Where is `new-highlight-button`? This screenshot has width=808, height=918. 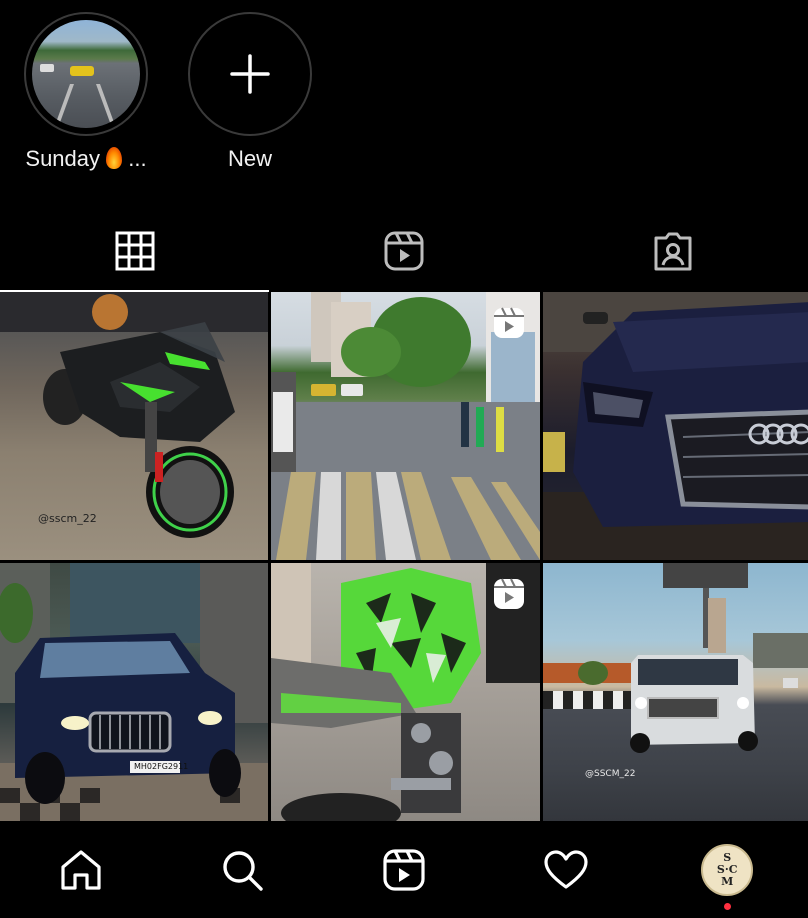 new-highlight-button is located at coordinates (250, 74).